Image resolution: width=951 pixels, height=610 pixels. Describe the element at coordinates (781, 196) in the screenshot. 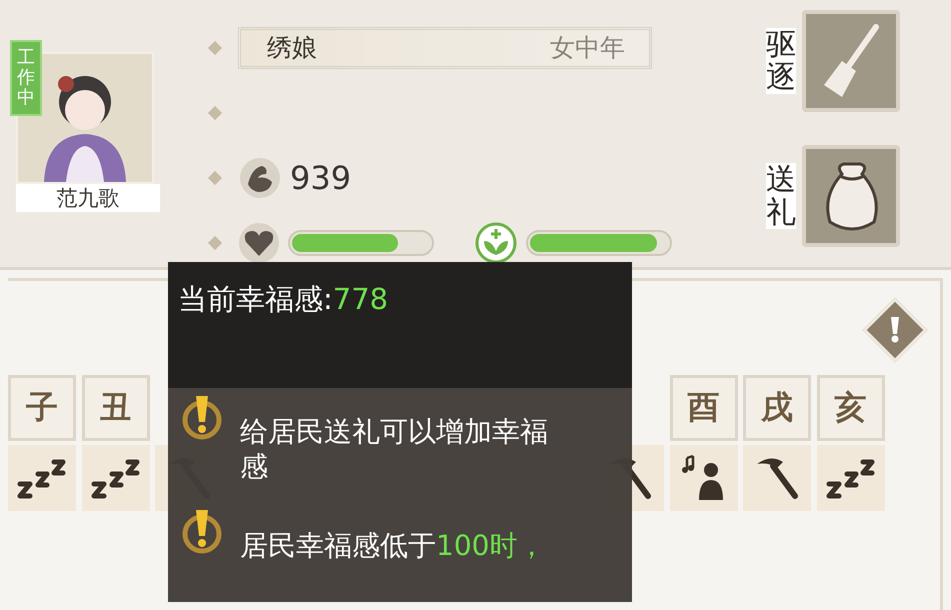

I see `action-label: 送礼` at that location.